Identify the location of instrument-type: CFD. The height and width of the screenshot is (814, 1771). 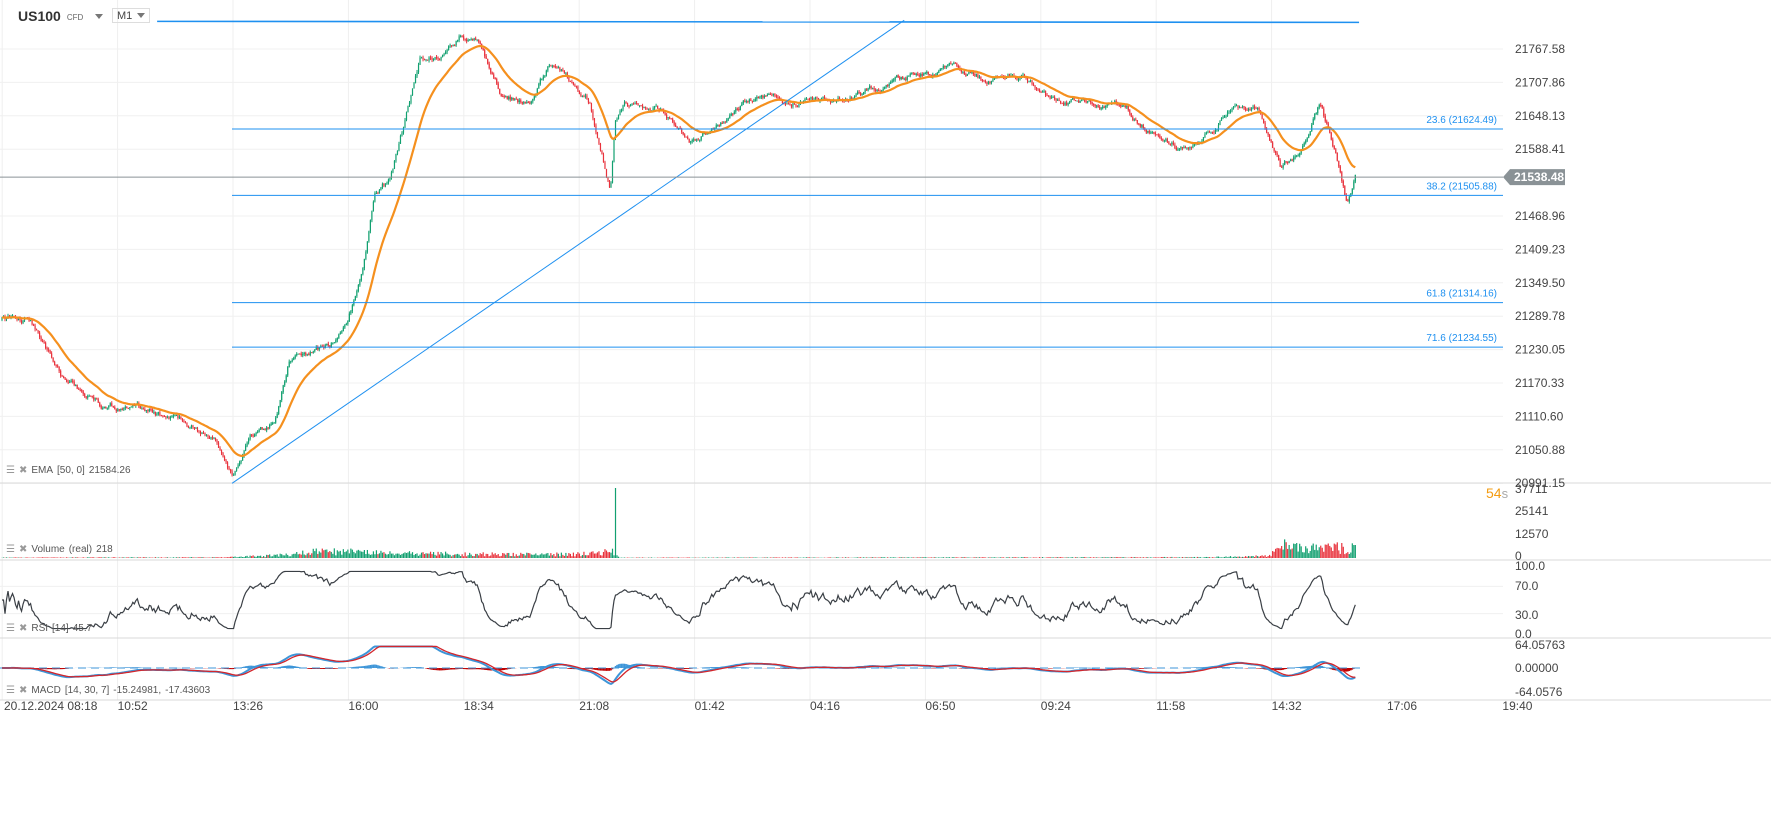
(75, 17).